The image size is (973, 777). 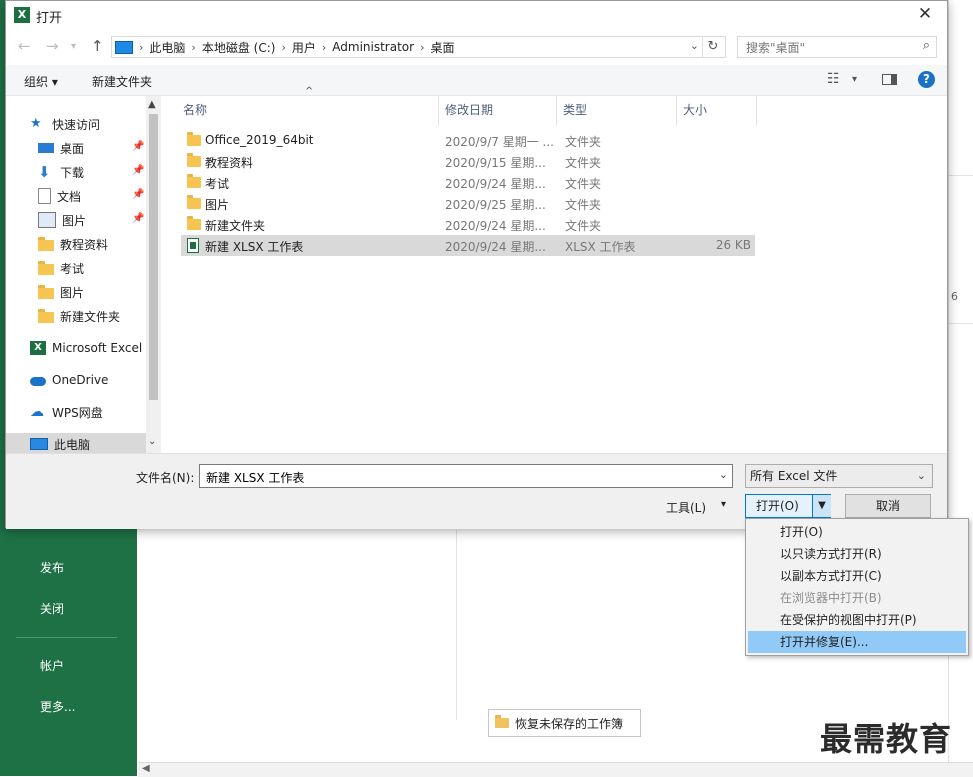 I want to click on scroll-down-icon: ⌄, so click(x=152, y=441).